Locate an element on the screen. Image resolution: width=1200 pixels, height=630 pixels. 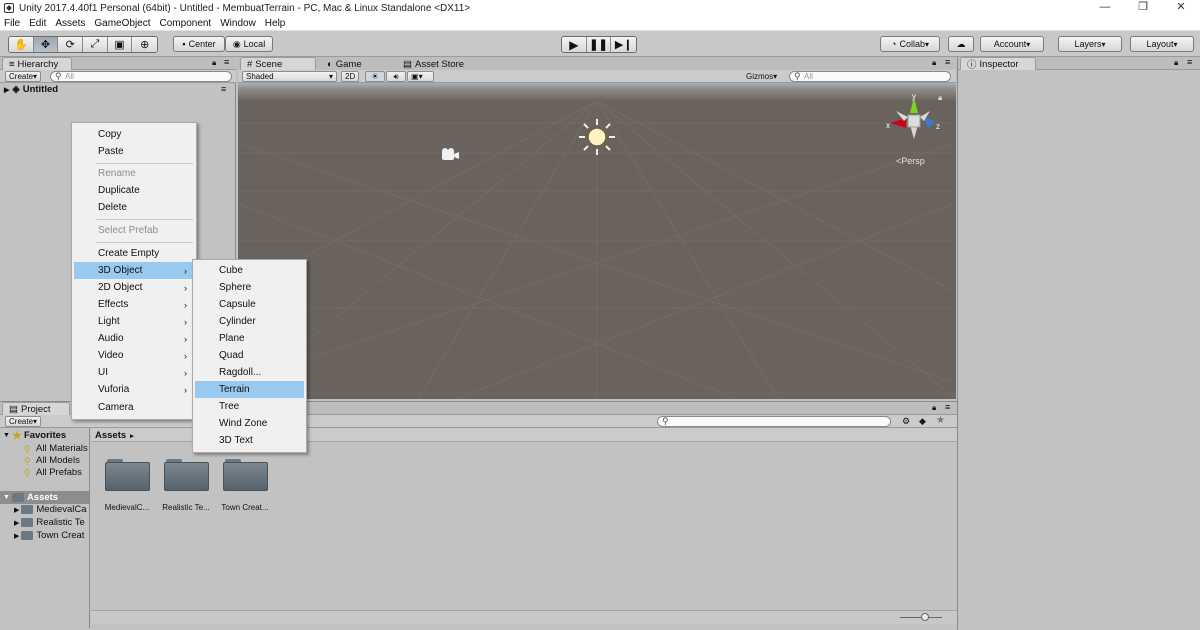
menu-file: File is located at coordinates (12, 23).